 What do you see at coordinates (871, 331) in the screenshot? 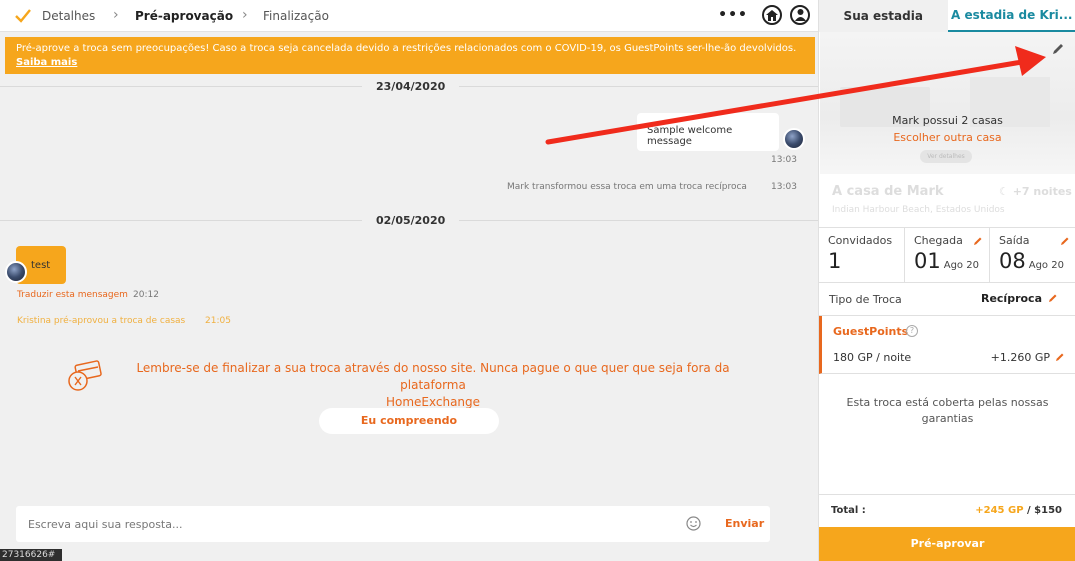
I see `guestpoints-title: GuestPoints` at bounding box center [871, 331].